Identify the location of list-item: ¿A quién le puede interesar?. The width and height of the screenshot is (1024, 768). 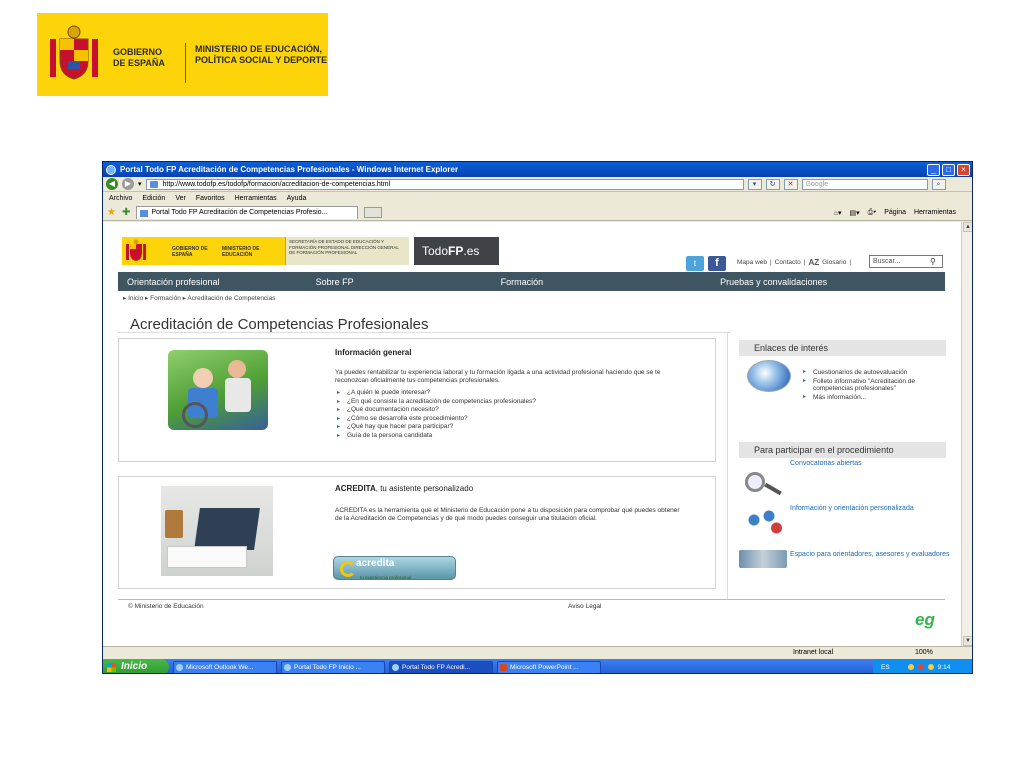
(436, 393).